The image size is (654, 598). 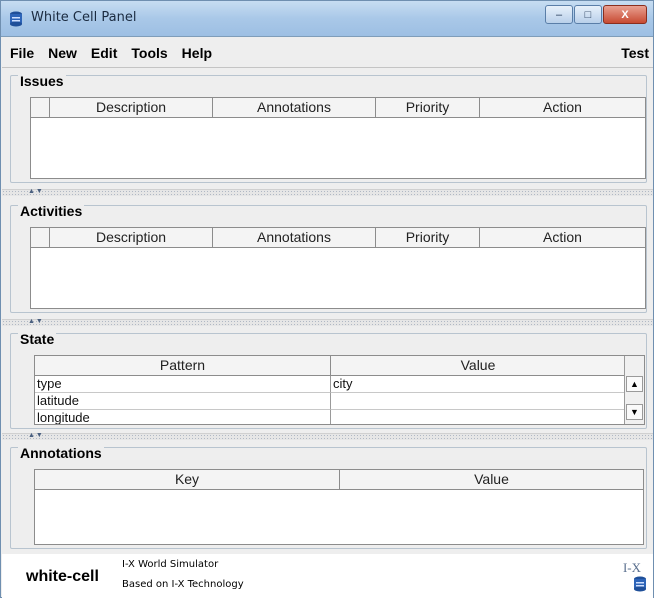 I want to click on table-row: latitude, so click(x=330, y=401).